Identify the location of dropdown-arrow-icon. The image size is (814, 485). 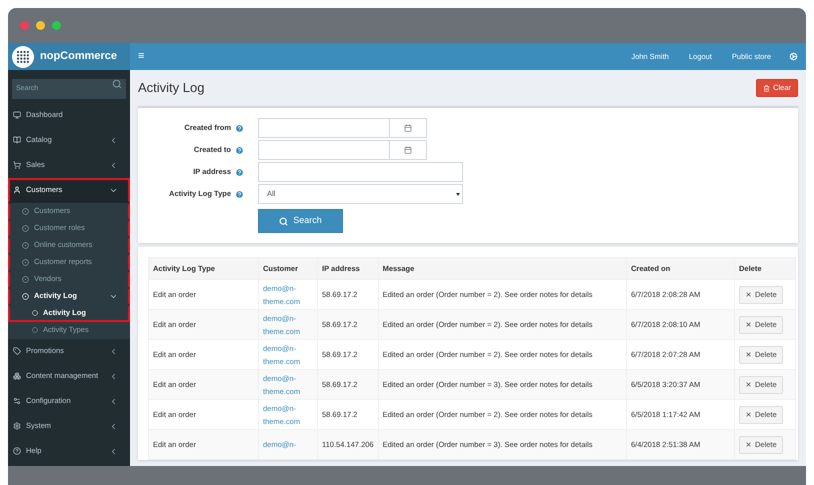
(458, 194).